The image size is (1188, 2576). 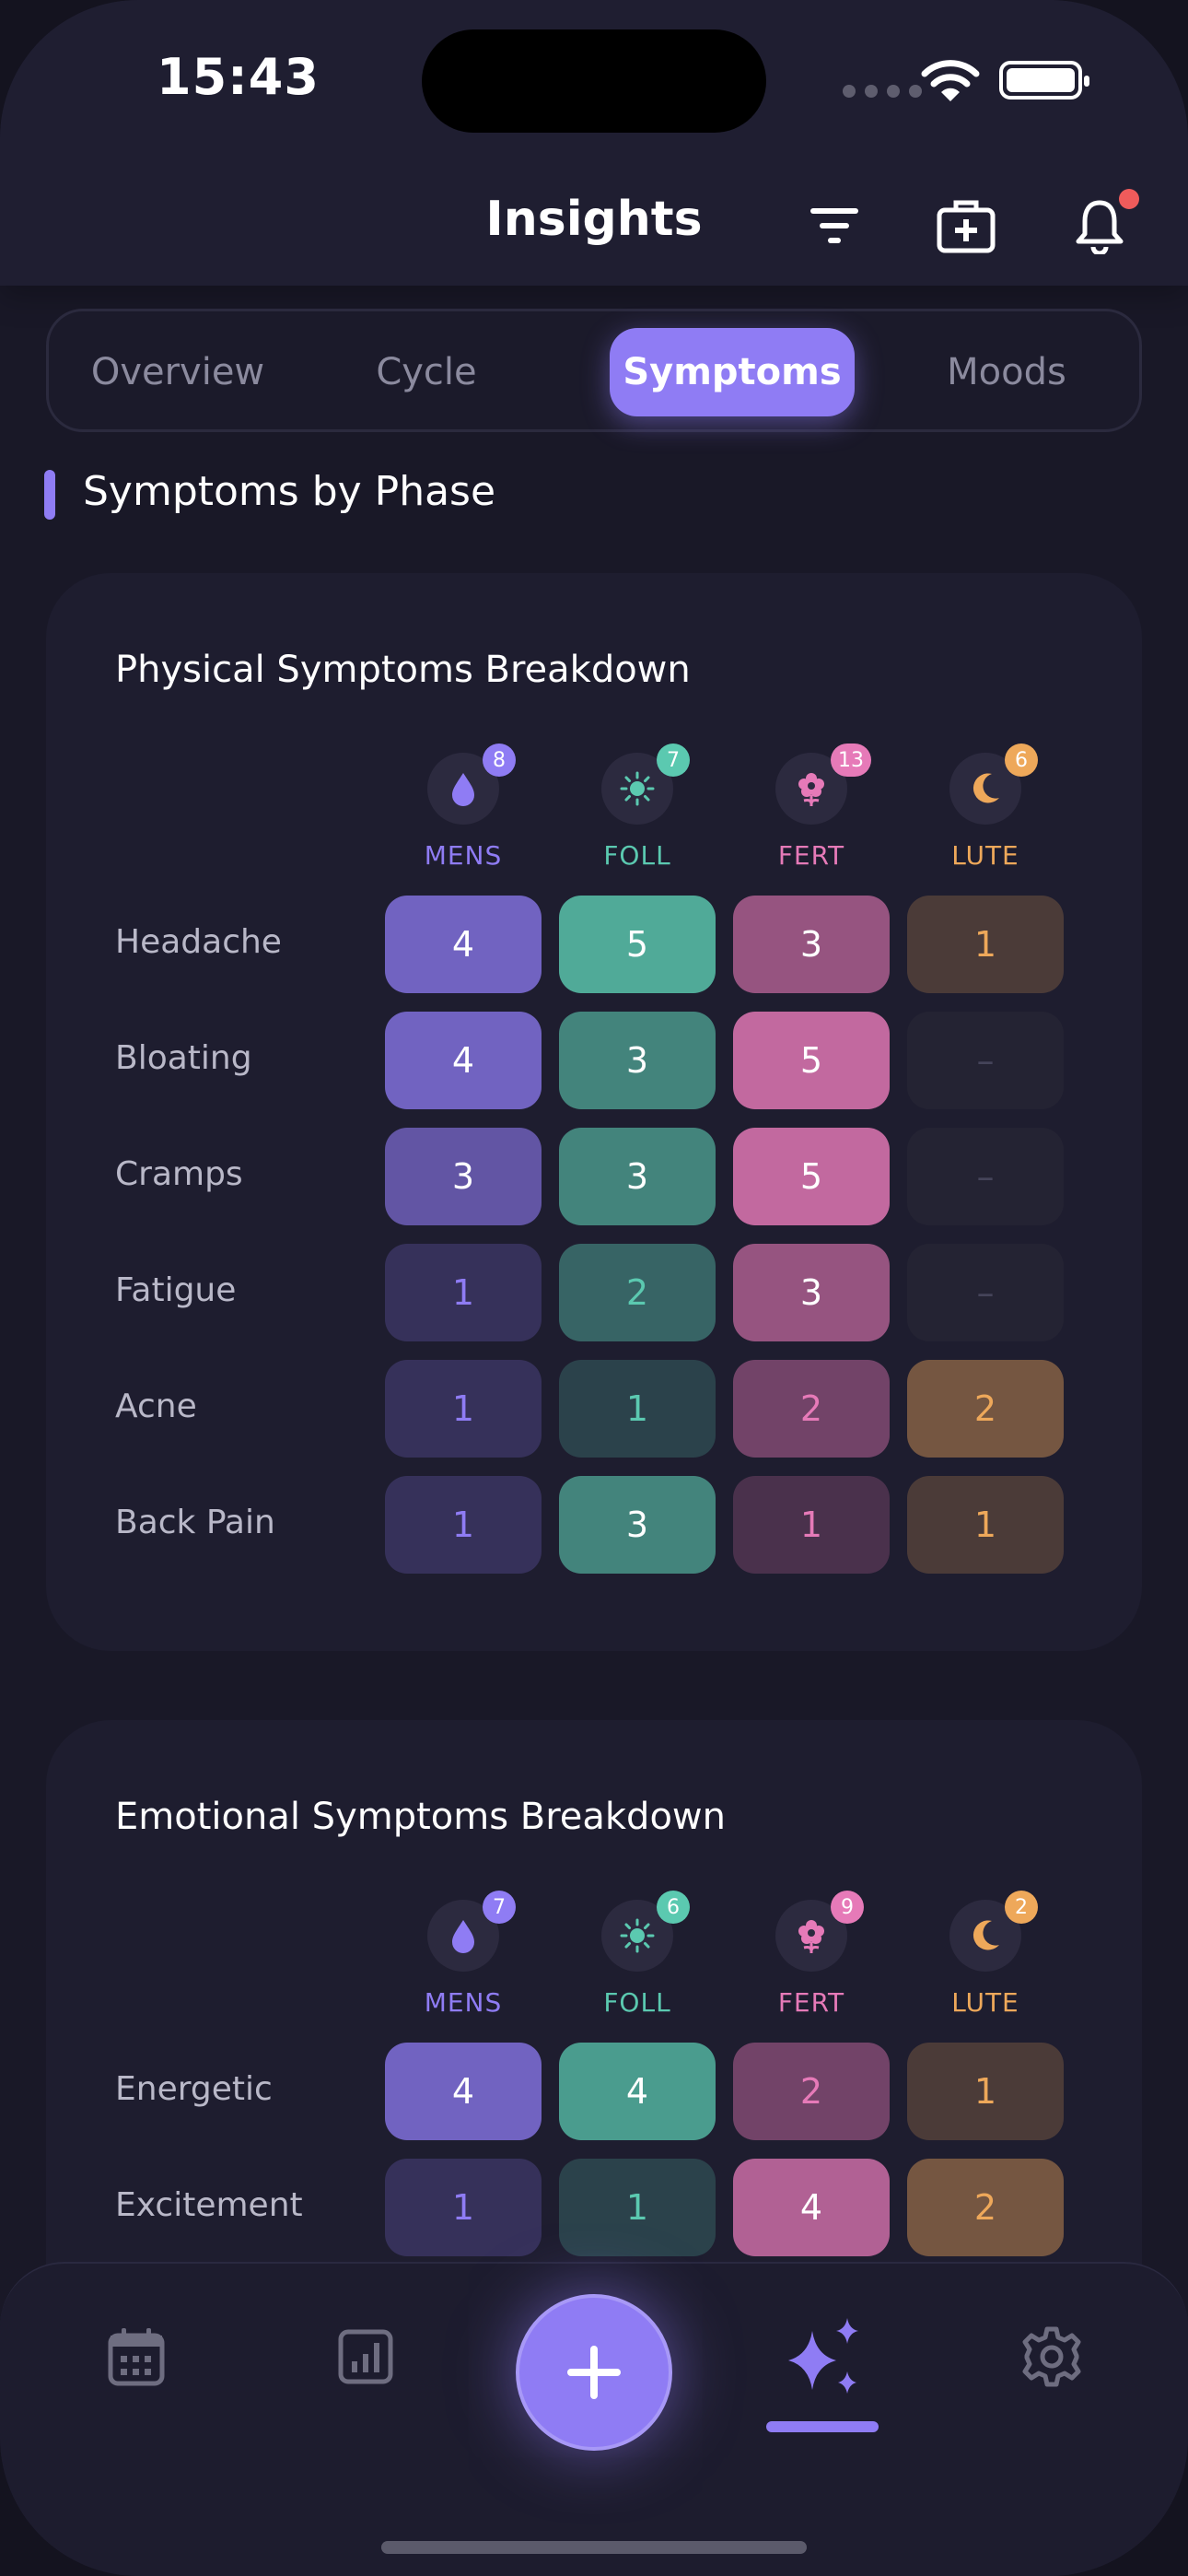 What do you see at coordinates (847, 1907) in the screenshot?
I see `phase-count-badge: 9` at bounding box center [847, 1907].